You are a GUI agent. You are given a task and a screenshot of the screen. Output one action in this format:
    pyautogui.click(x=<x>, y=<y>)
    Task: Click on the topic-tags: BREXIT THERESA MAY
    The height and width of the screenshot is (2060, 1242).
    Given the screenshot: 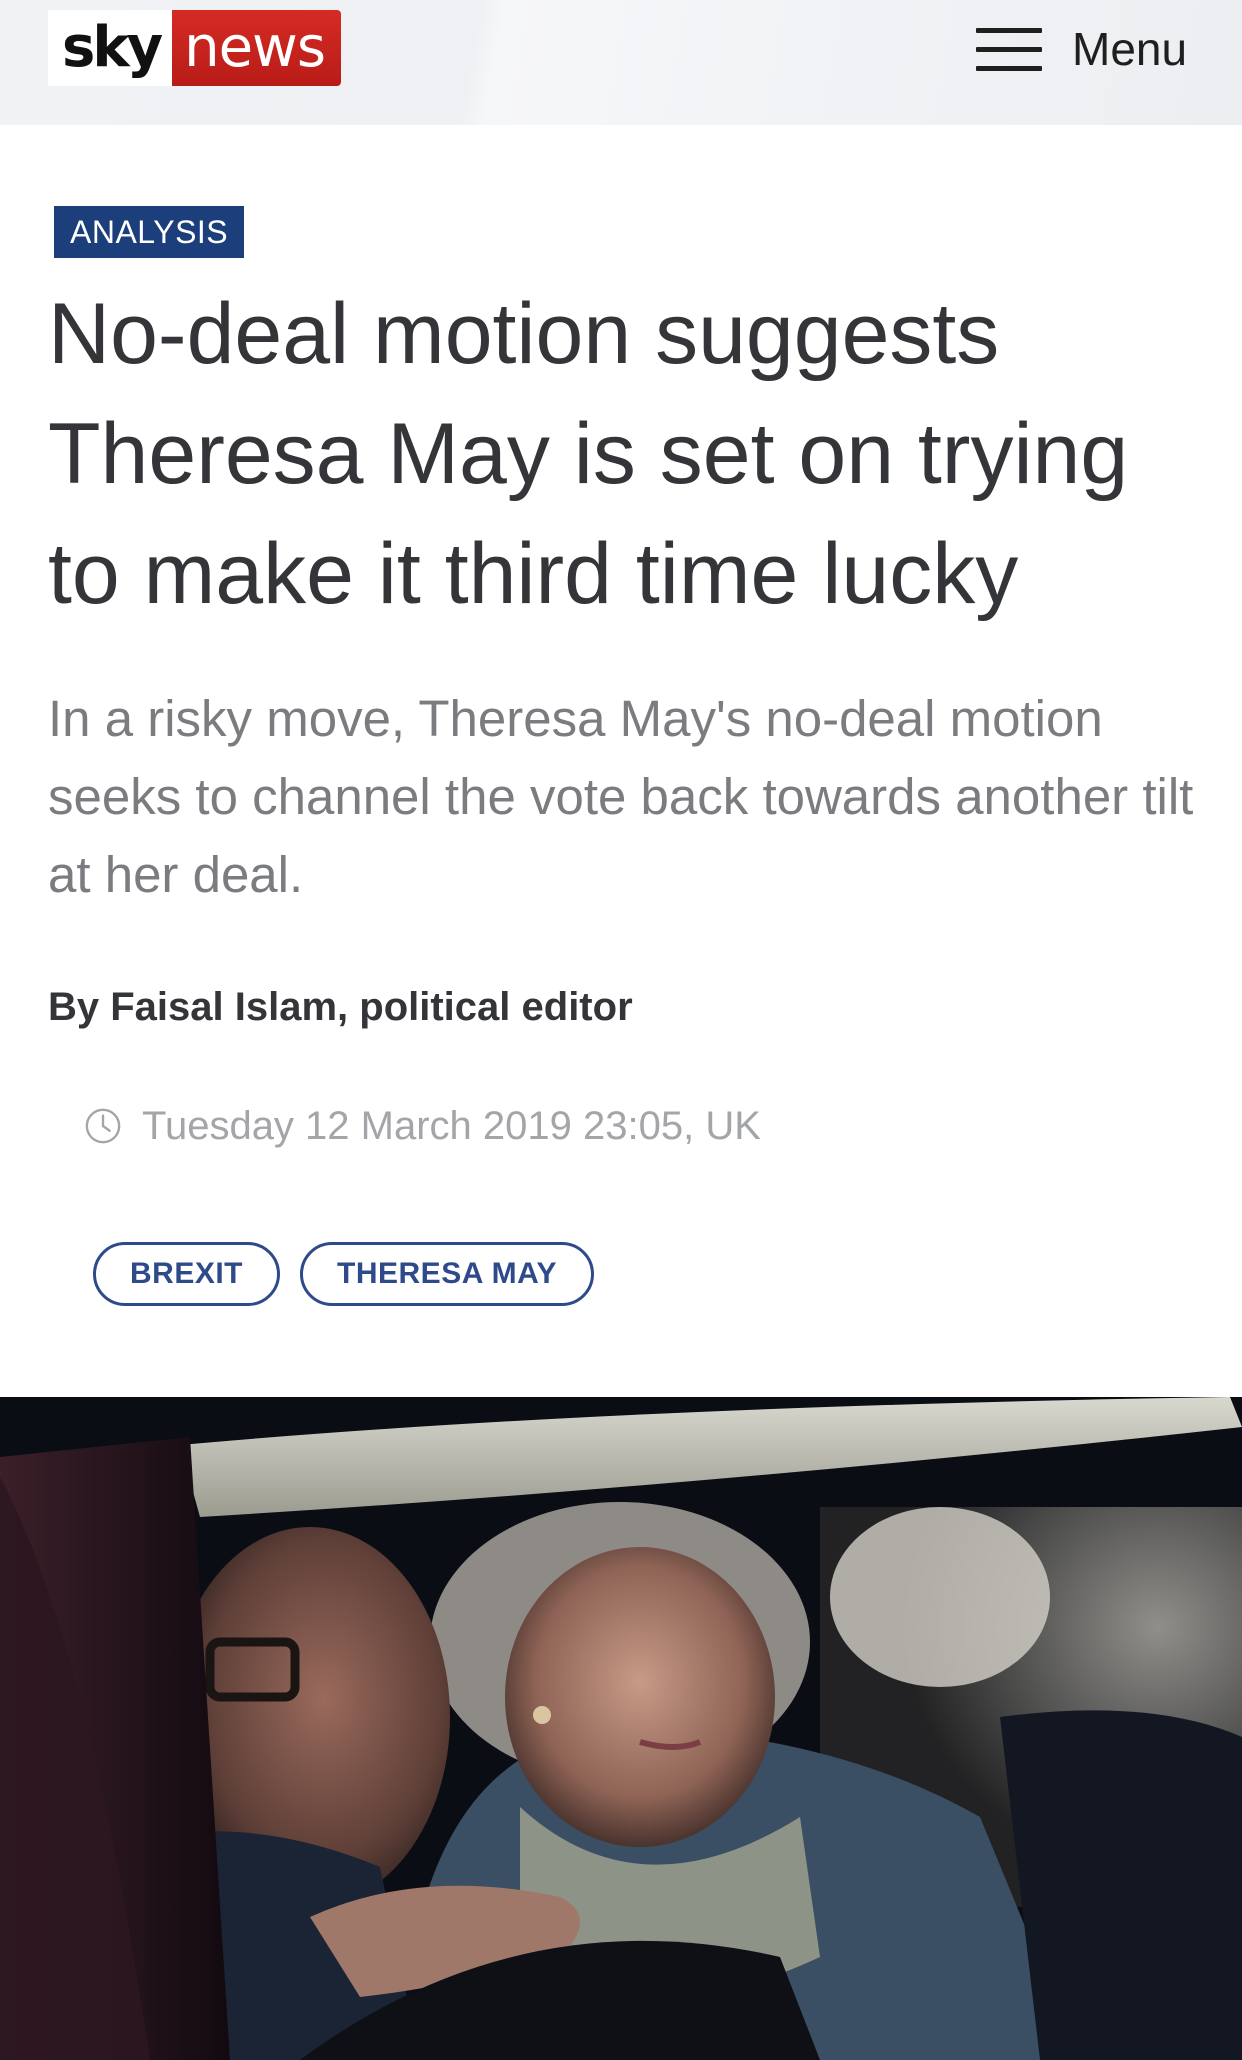 What is the action you would take?
    pyautogui.click(x=343, y=1274)
    